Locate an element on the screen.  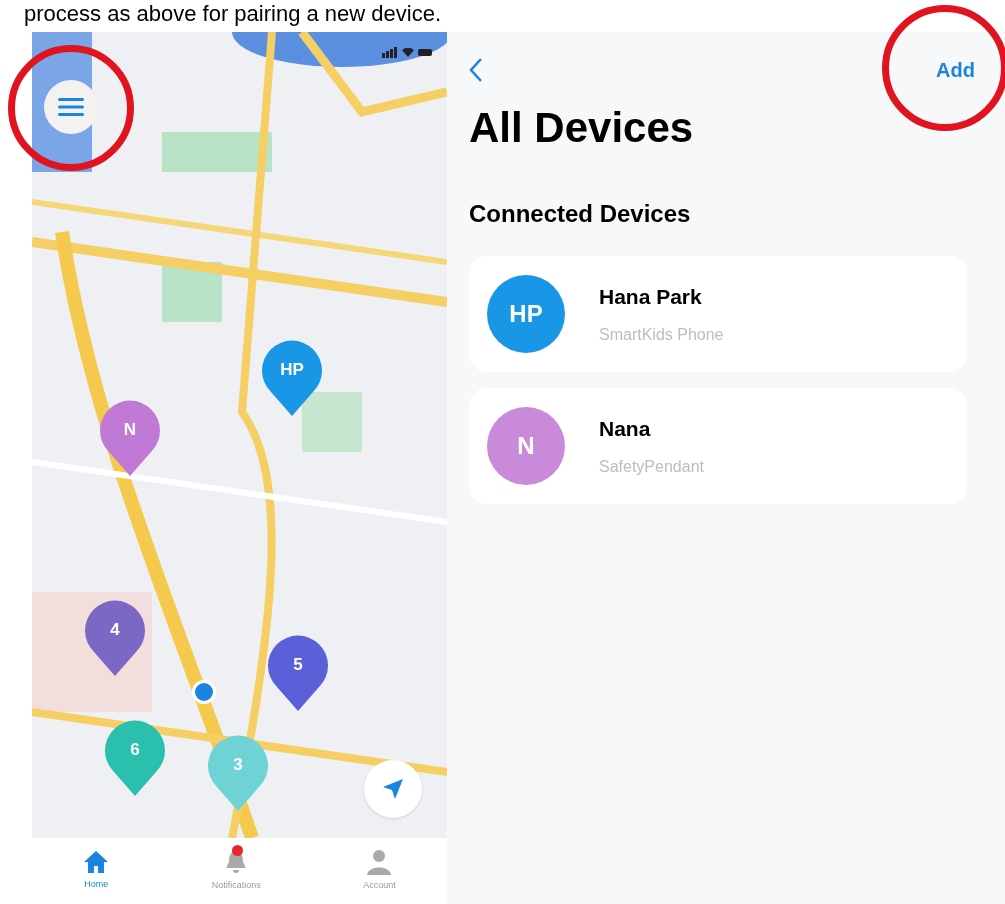
chevron-left-icon is located at coordinates (476, 70).